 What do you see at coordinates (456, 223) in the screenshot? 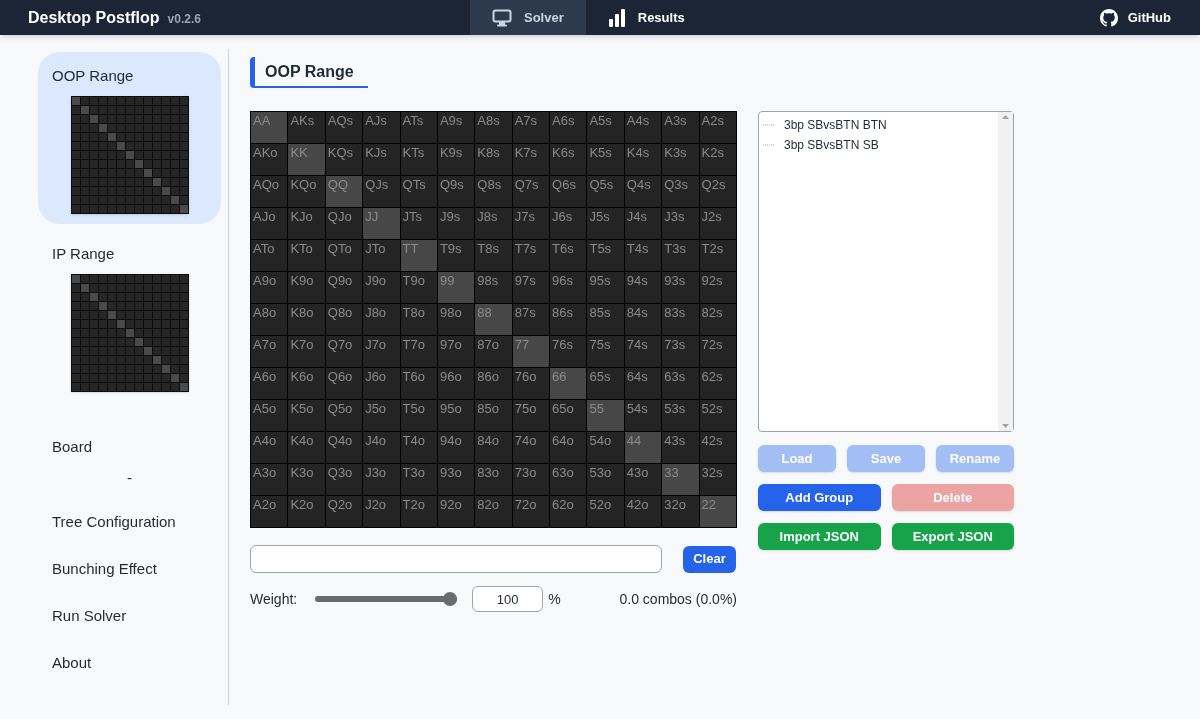
I see `hand-cell: J9s` at bounding box center [456, 223].